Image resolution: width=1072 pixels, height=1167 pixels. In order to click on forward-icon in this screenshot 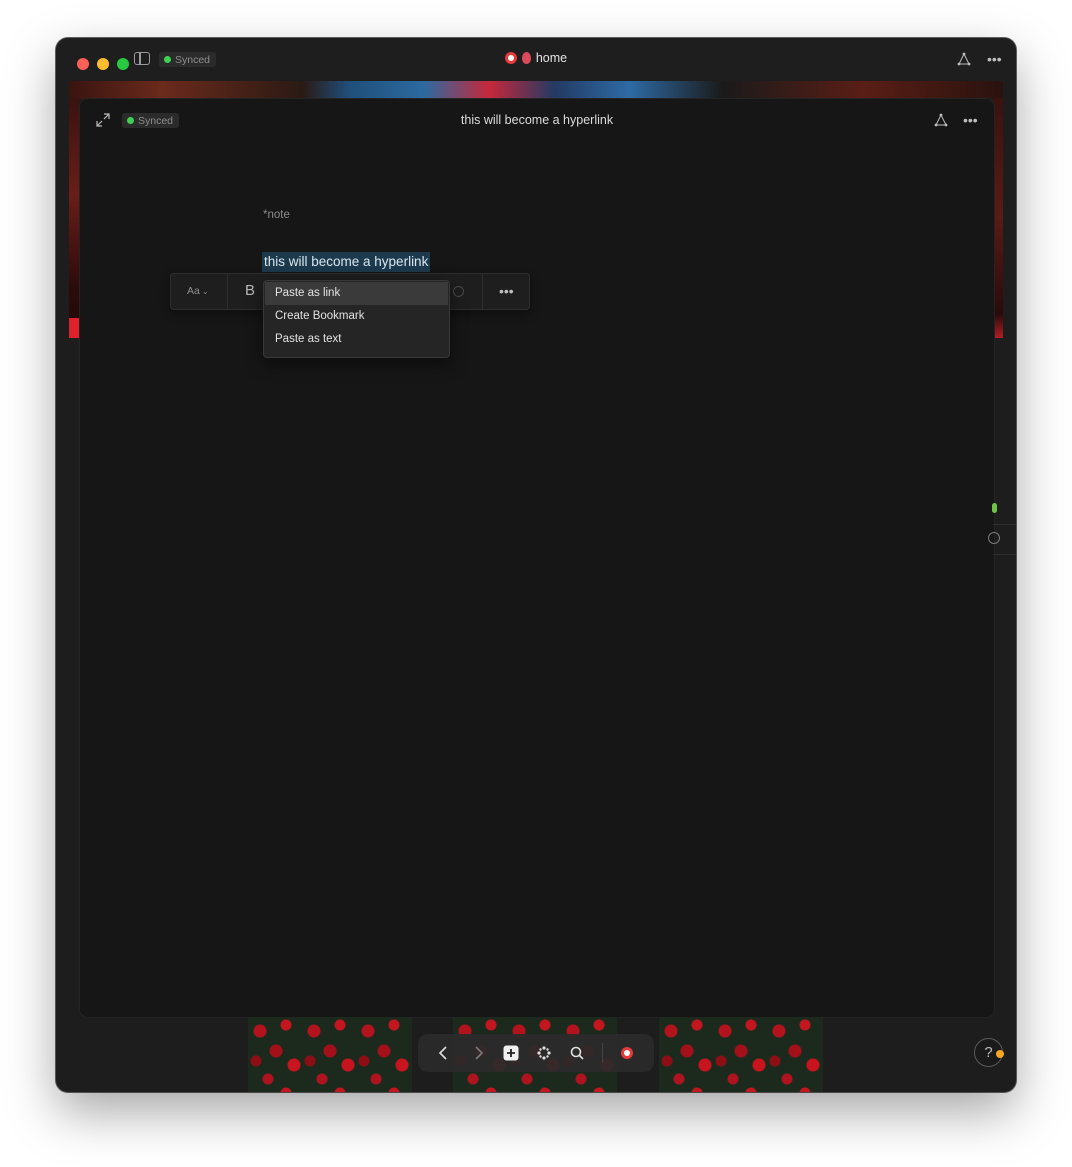, I will do `click(479, 1053)`.